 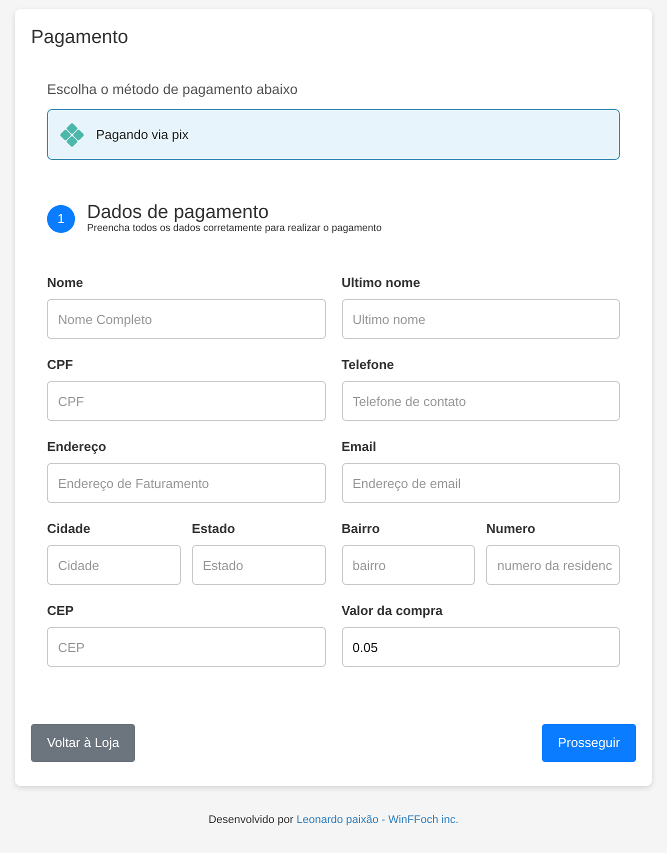 I want to click on field-label: Endereço, so click(x=77, y=447).